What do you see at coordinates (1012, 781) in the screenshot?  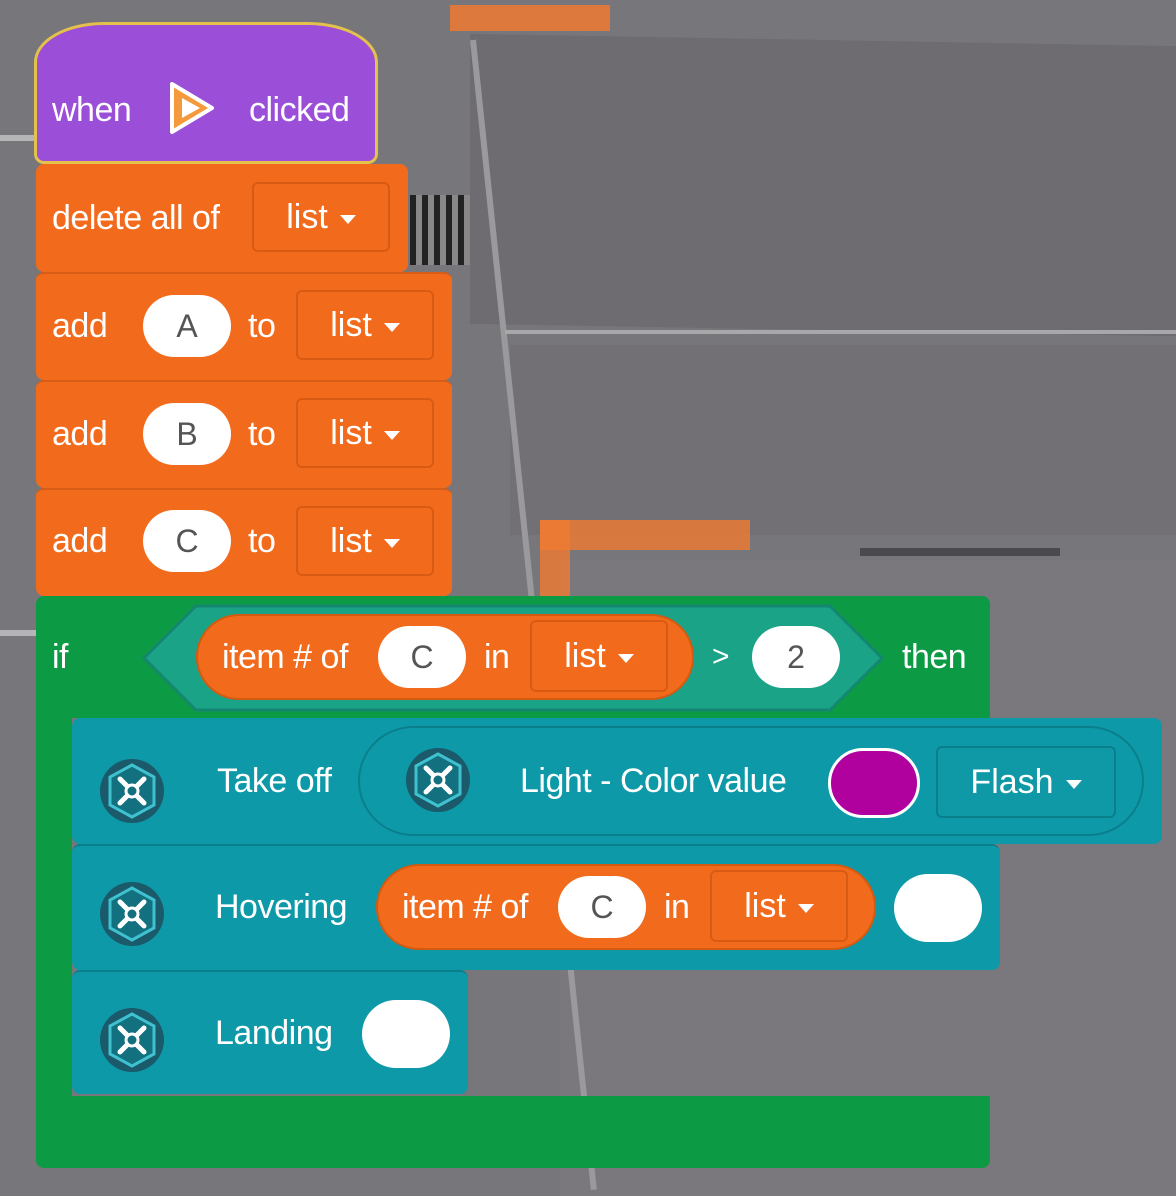 I see `light-mode-value: Flash` at bounding box center [1012, 781].